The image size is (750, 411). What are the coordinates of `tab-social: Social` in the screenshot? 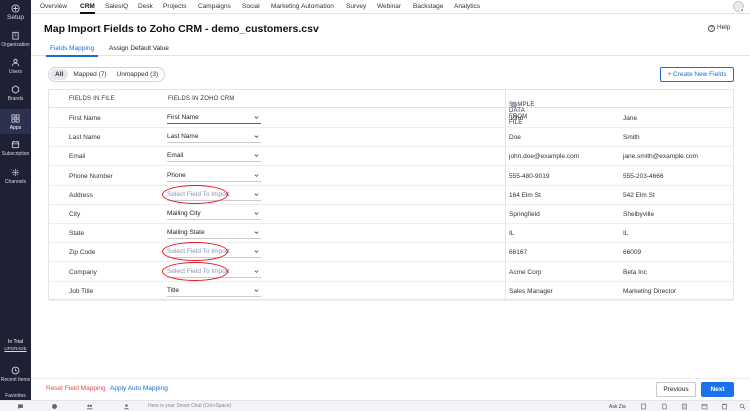 It's located at (251, 6).